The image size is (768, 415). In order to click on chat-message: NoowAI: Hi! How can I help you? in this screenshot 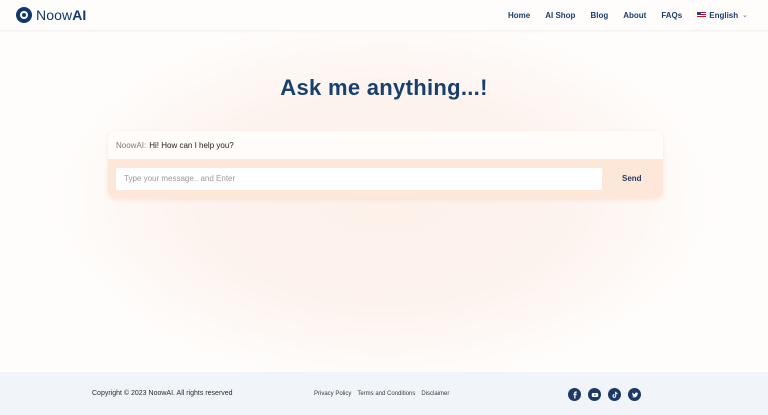, I will do `click(385, 145)`.